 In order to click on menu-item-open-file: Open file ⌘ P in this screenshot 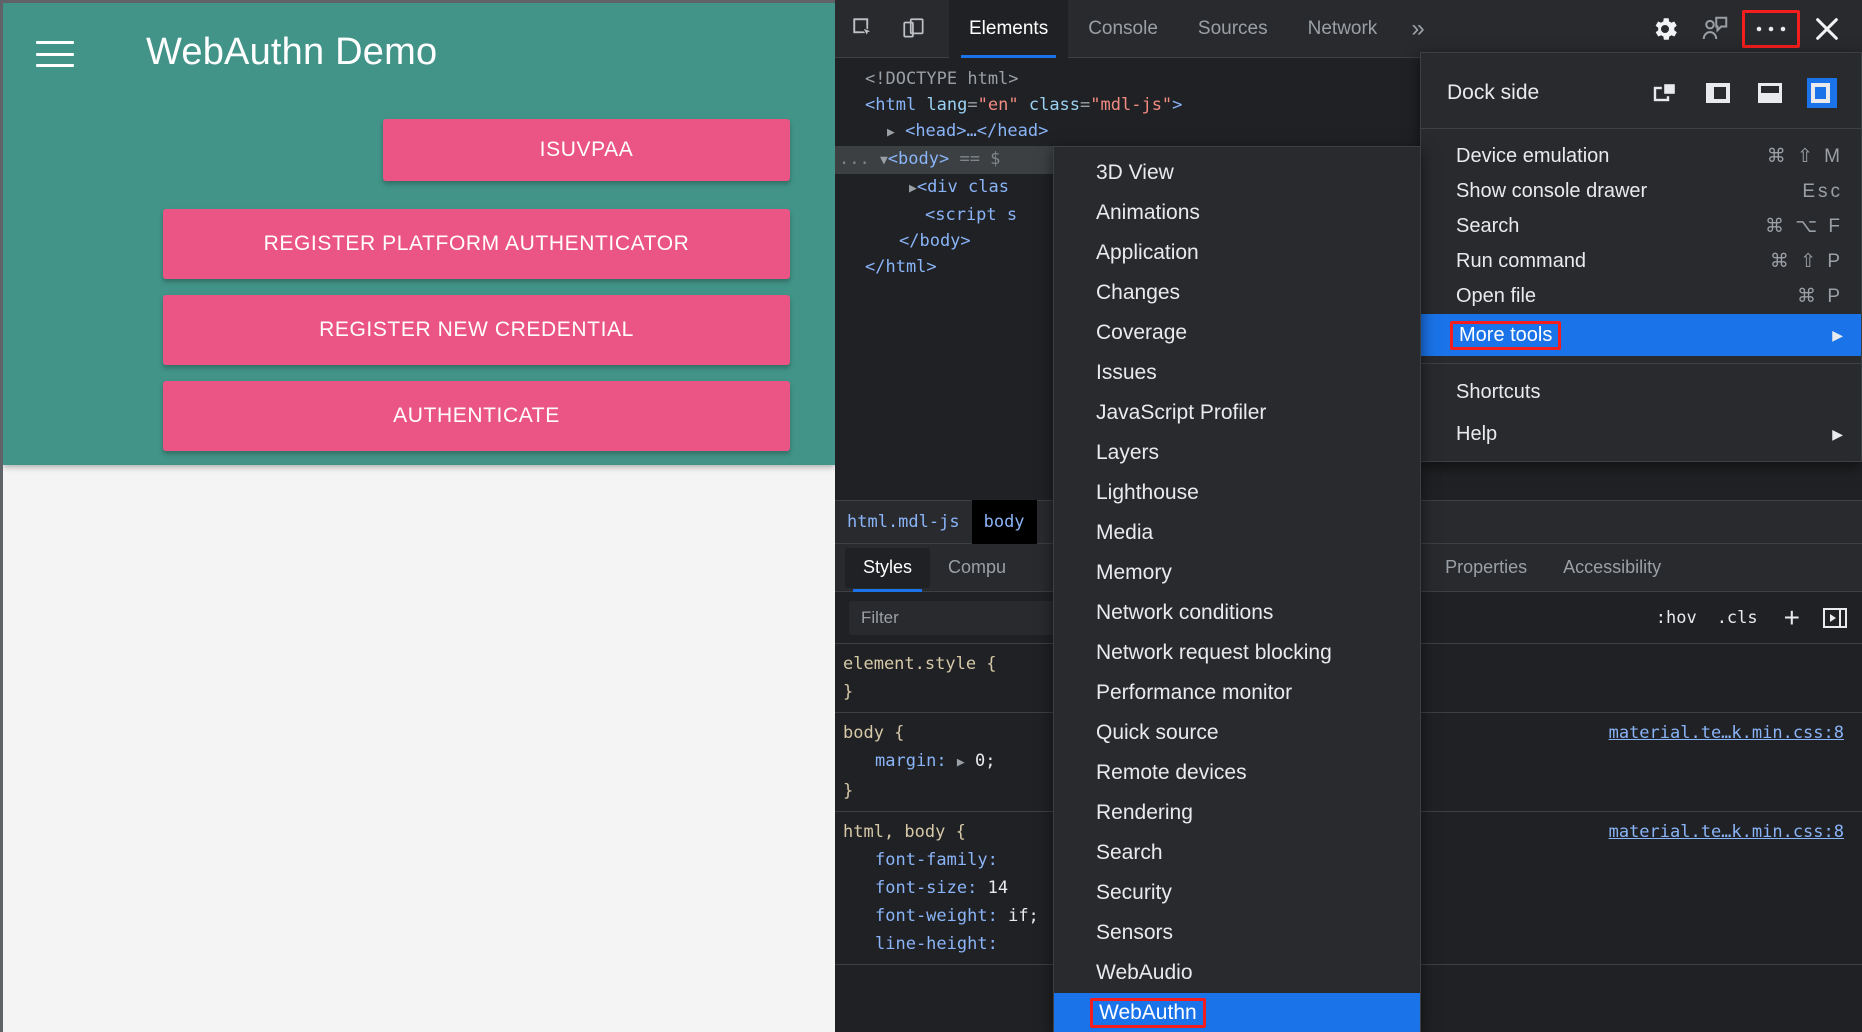, I will do `click(1641, 296)`.